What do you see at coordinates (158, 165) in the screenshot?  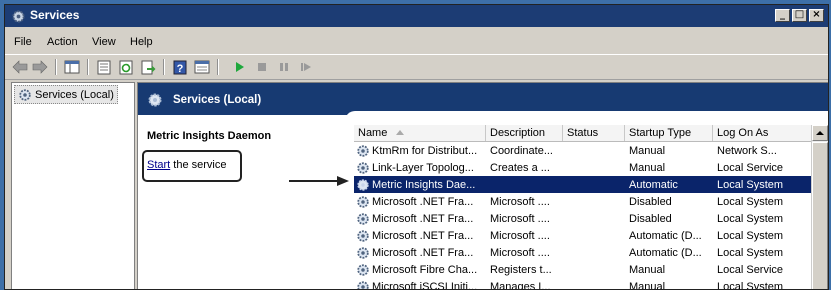 I see `start-service-link: Start` at bounding box center [158, 165].